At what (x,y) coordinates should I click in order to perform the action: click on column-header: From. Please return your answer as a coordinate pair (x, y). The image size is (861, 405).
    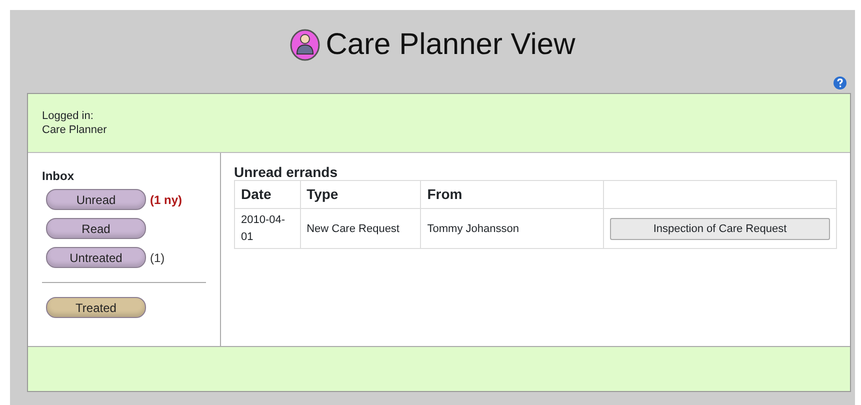
    Looking at the image, I should click on (512, 194).